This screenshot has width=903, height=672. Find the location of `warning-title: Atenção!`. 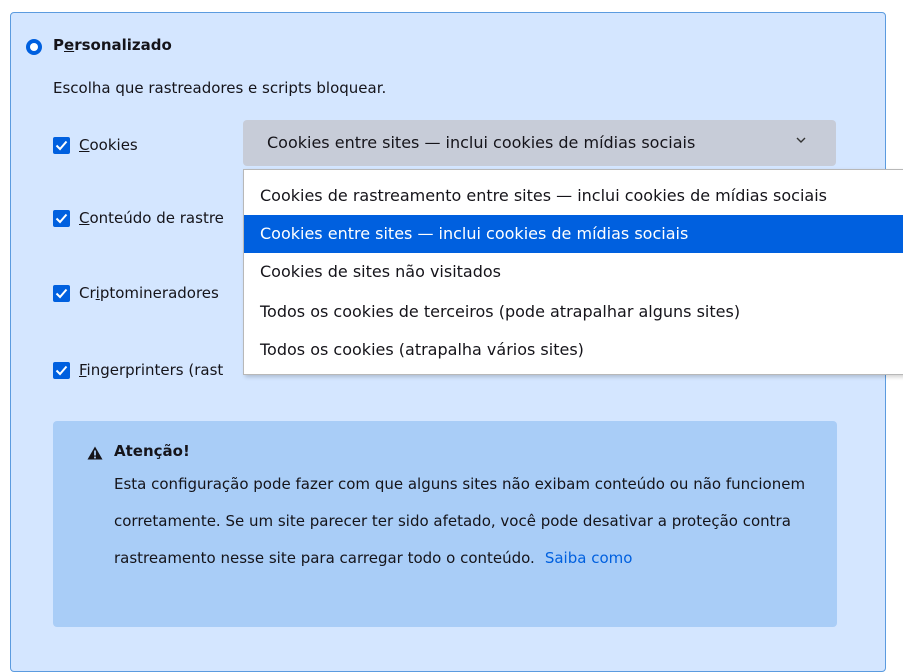

warning-title: Atenção! is located at coordinates (152, 451).